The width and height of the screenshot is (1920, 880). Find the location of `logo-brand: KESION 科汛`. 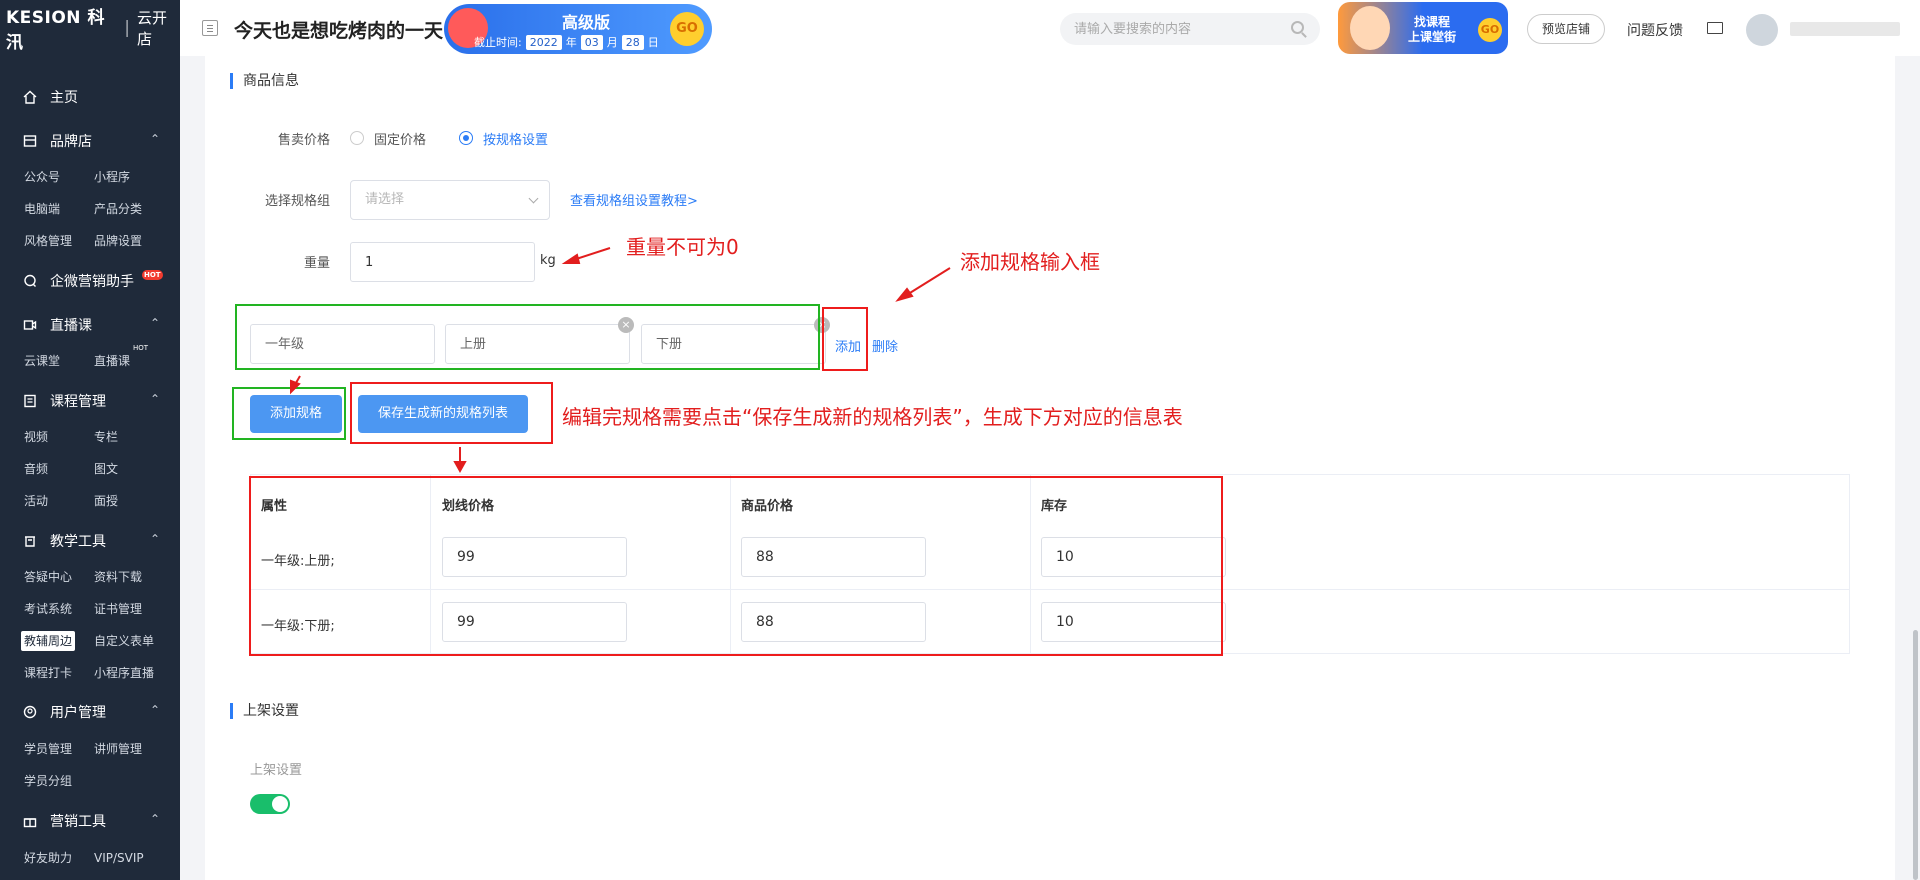

logo-brand: KESION 科汛 is located at coordinates (55, 30).